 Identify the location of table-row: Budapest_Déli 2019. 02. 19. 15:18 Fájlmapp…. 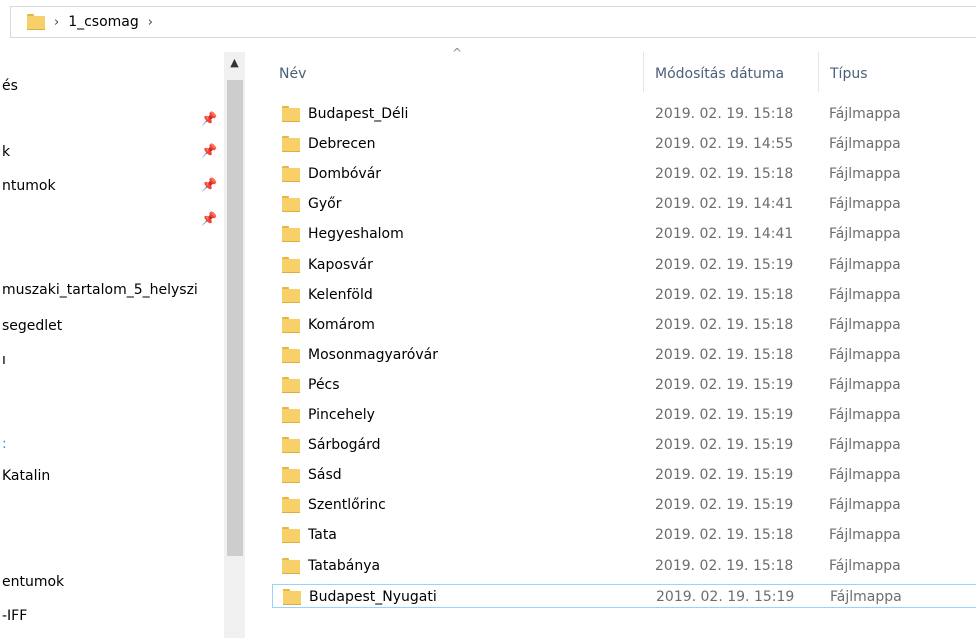
(624, 114).